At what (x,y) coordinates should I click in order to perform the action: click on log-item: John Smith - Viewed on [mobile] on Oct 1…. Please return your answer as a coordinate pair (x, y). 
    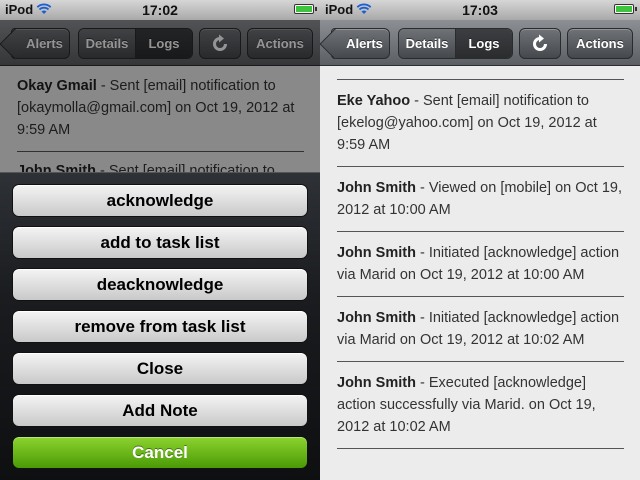
    Looking at the image, I should click on (480, 199).